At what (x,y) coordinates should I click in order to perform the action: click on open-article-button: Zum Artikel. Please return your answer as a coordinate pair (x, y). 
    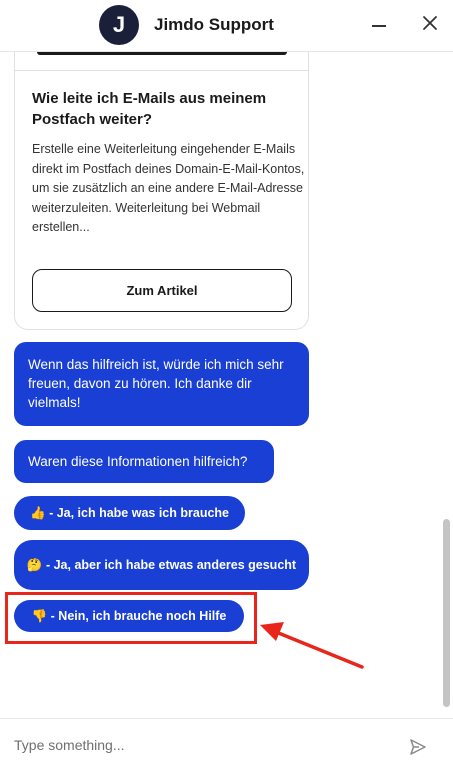
    Looking at the image, I should click on (162, 290).